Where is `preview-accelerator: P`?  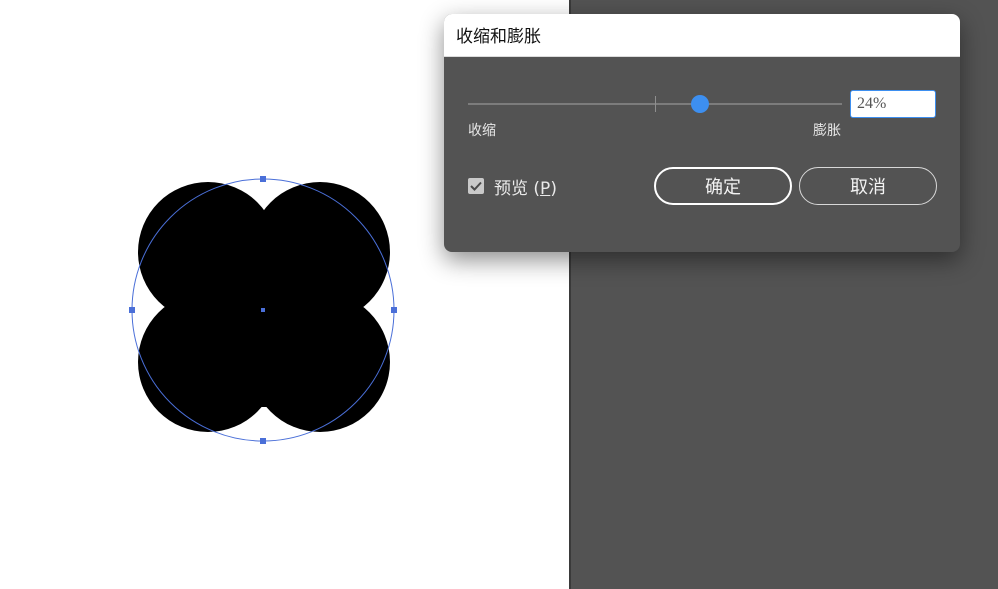
preview-accelerator: P is located at coordinates (545, 188).